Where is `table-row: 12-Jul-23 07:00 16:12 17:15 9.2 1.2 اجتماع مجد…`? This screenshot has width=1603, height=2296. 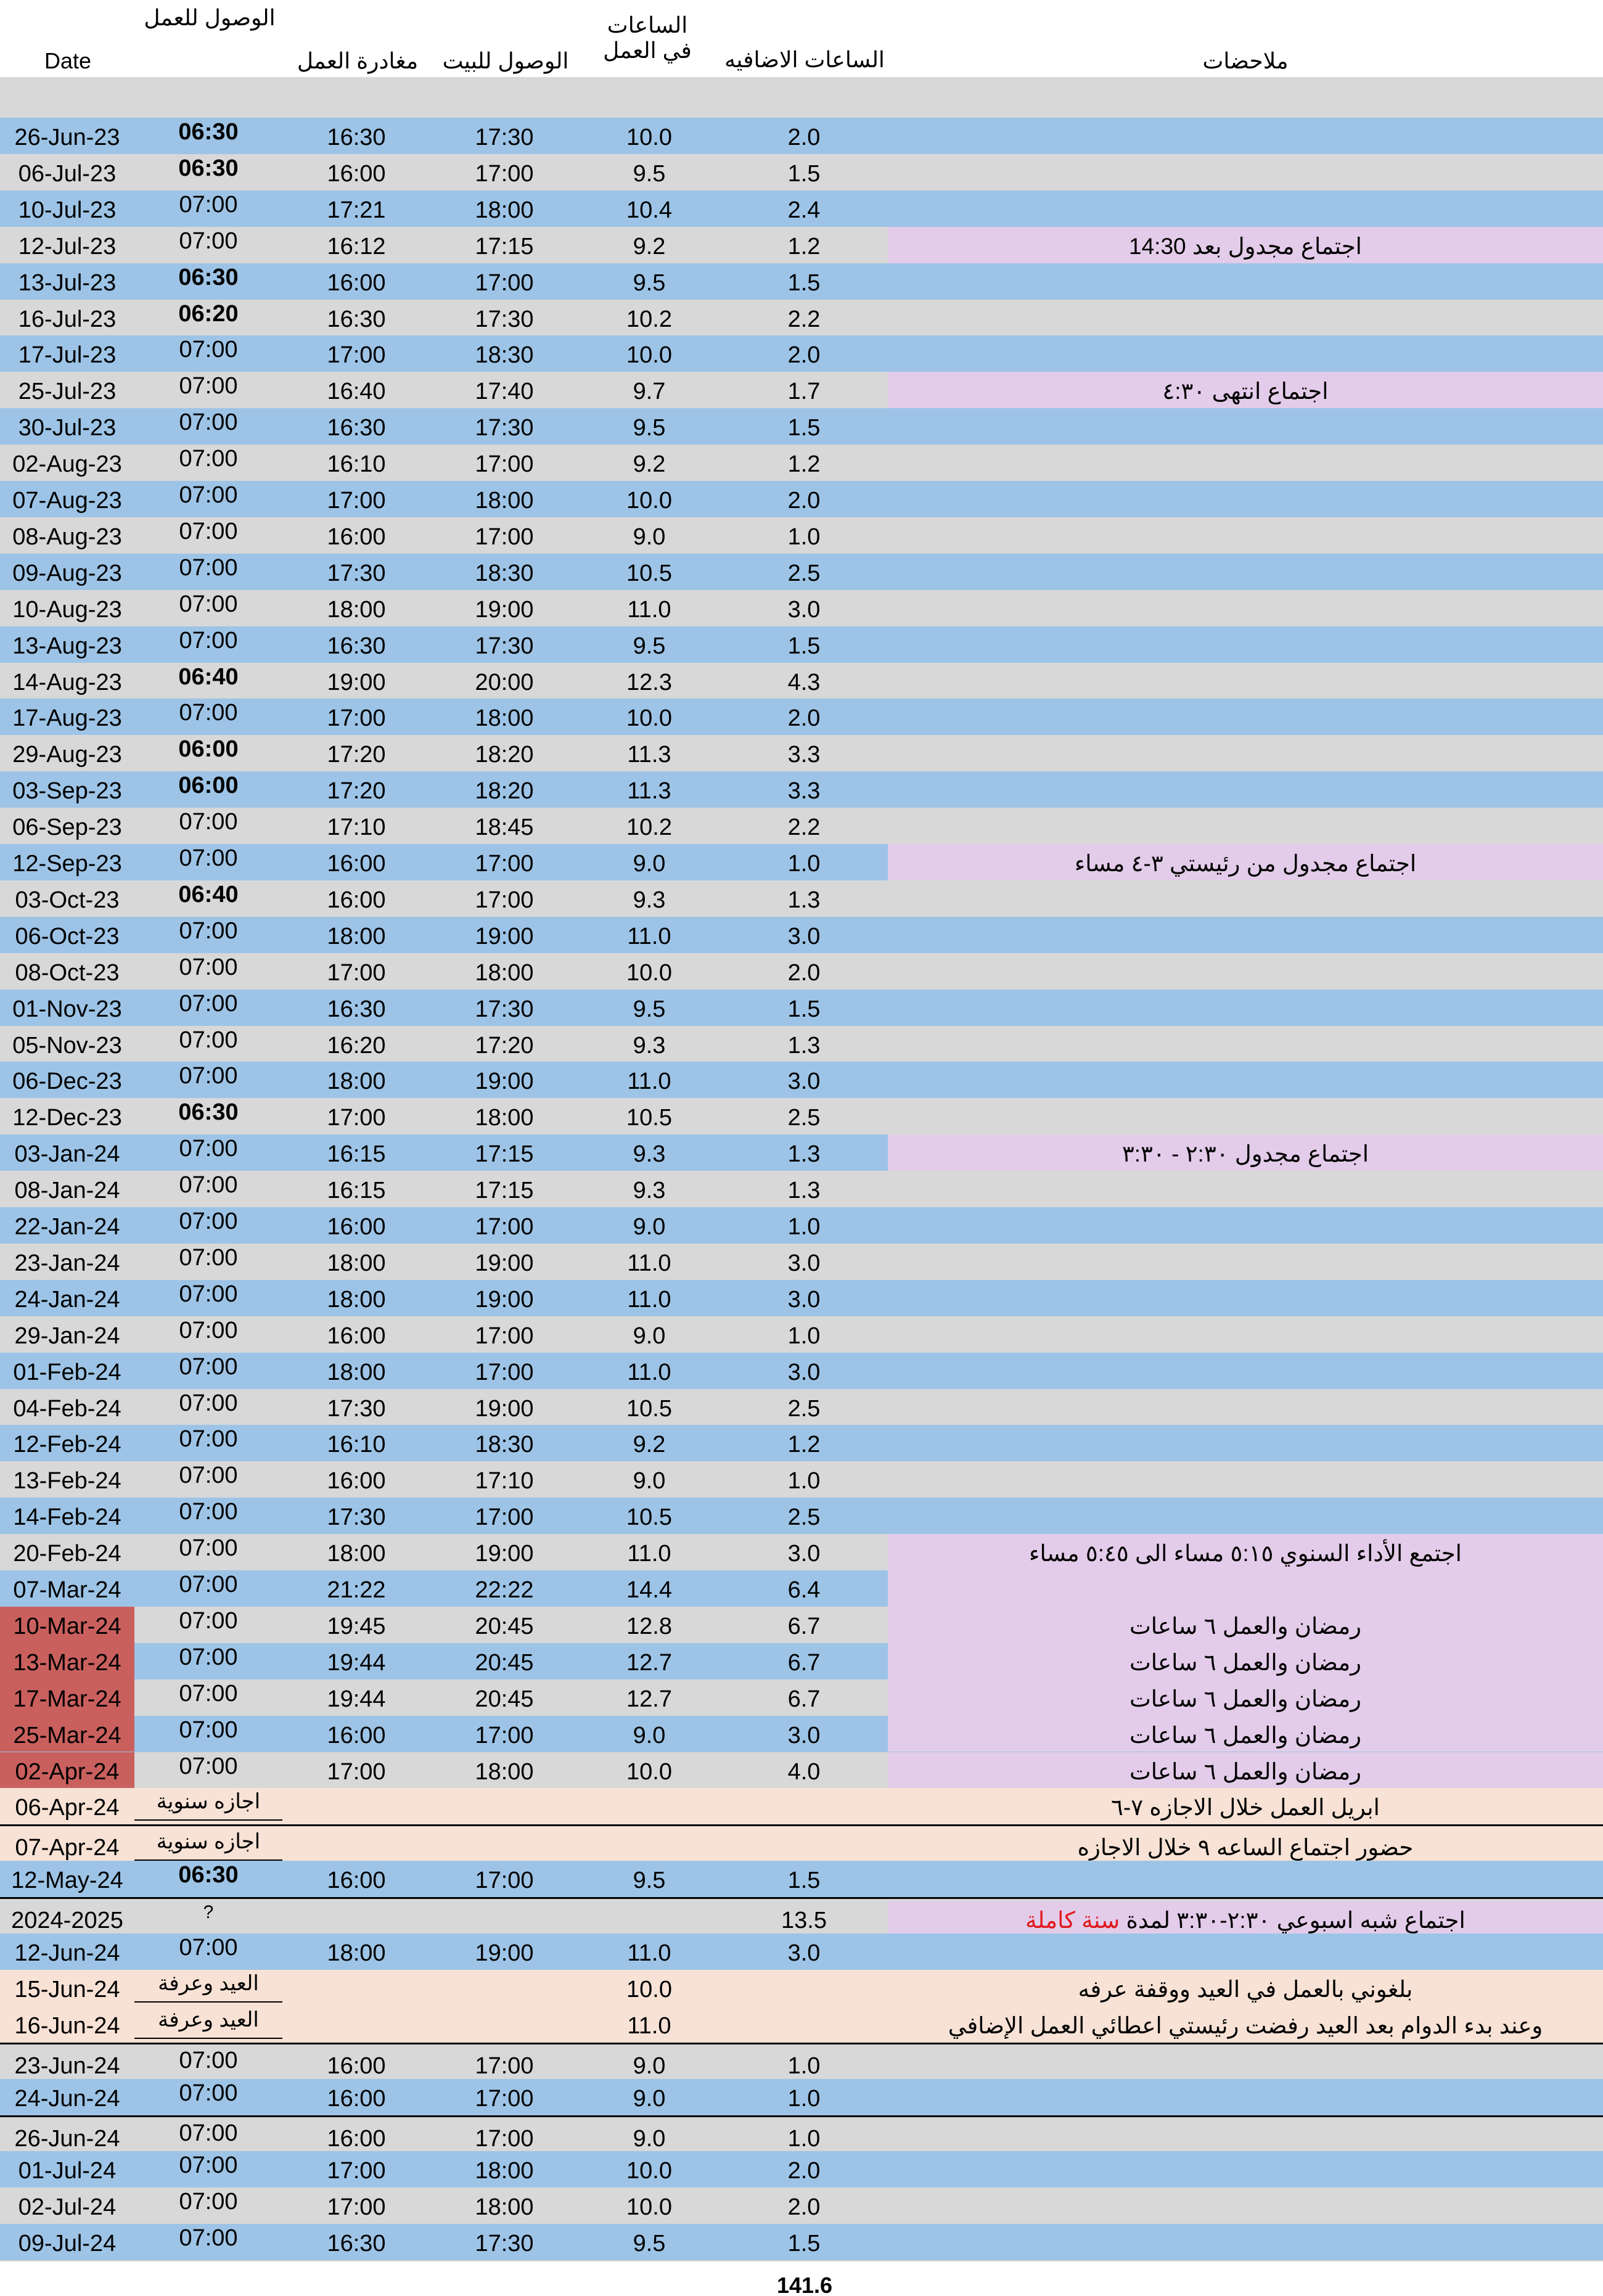 table-row: 12-Jul-23 07:00 16:12 17:15 9.2 1.2 اجتماع مجد… is located at coordinates (802, 245).